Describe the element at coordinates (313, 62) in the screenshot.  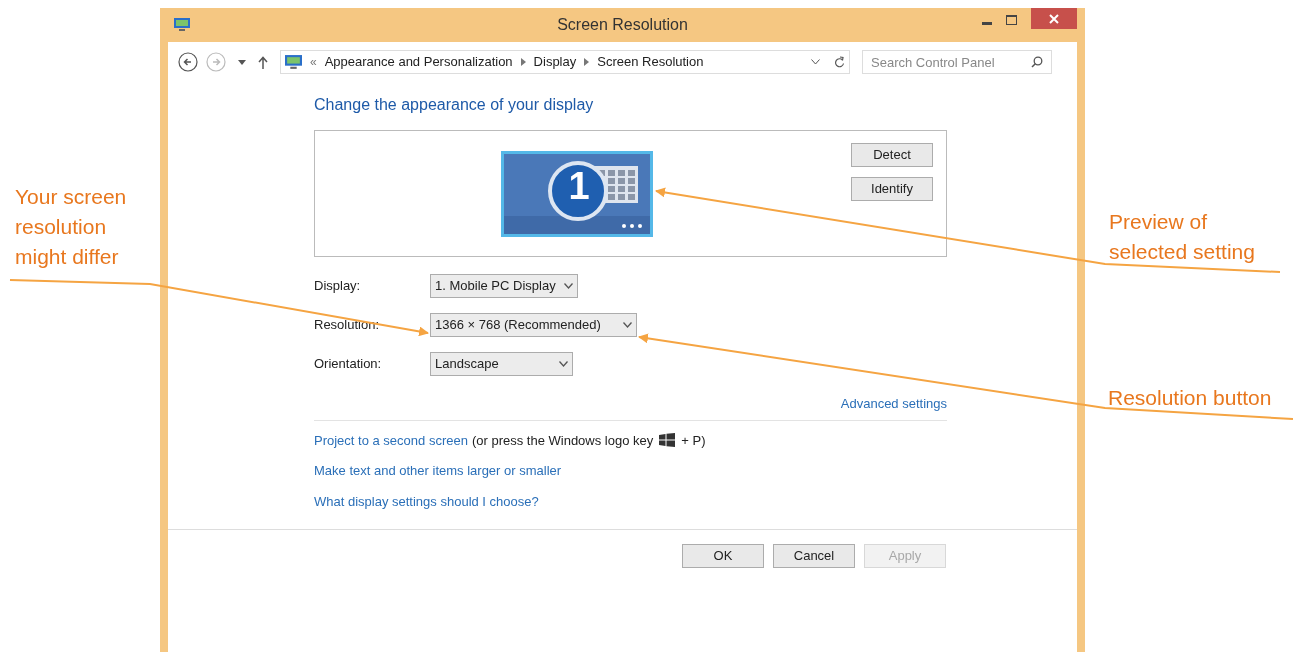
I see `overflow-chevron: «` at that location.